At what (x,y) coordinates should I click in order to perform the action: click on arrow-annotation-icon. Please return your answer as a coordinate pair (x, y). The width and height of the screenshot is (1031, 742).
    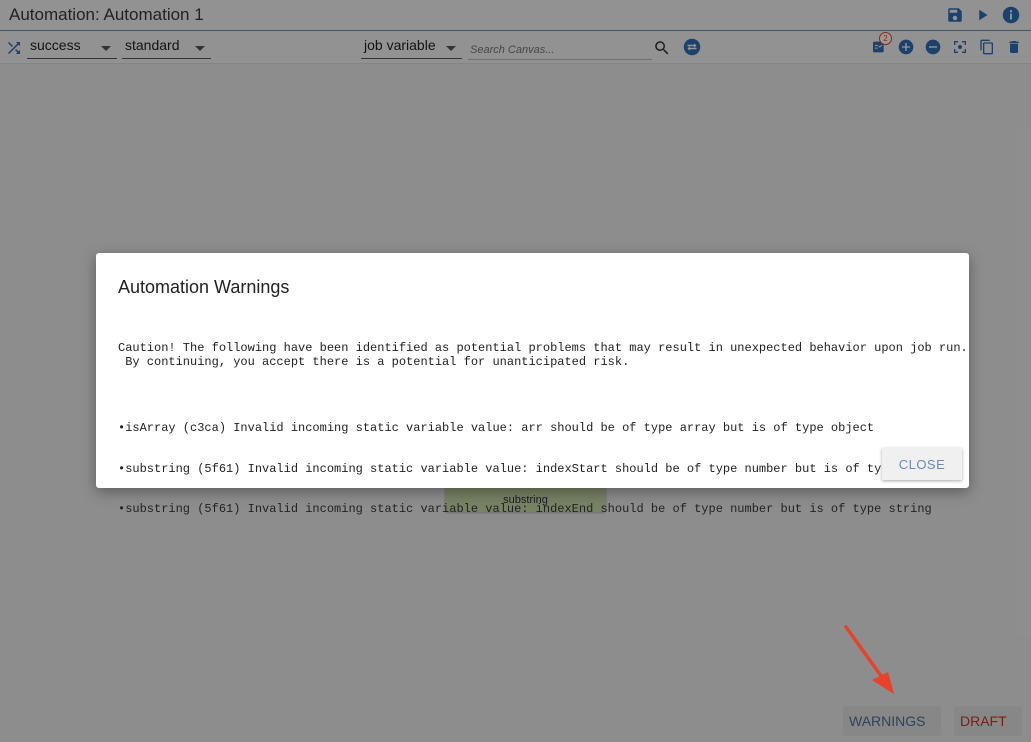
    Looking at the image, I should click on (869, 659).